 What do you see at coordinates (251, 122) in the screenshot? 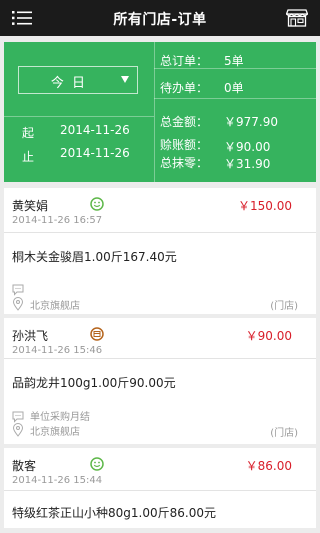
I see `total-amount-value: ￥977.90` at bounding box center [251, 122].